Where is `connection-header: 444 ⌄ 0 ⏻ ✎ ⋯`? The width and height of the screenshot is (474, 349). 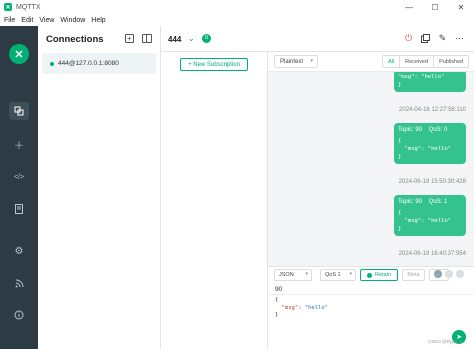 connection-header: 444 ⌄ 0 ⏻ ✎ ⋯ is located at coordinates (317, 39).